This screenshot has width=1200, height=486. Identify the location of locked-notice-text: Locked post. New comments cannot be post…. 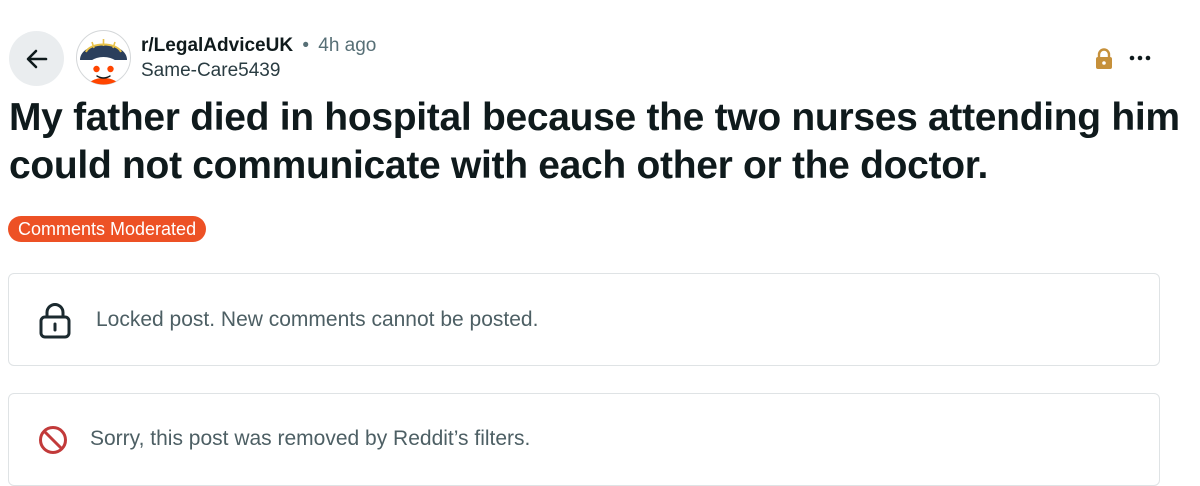
(317, 319).